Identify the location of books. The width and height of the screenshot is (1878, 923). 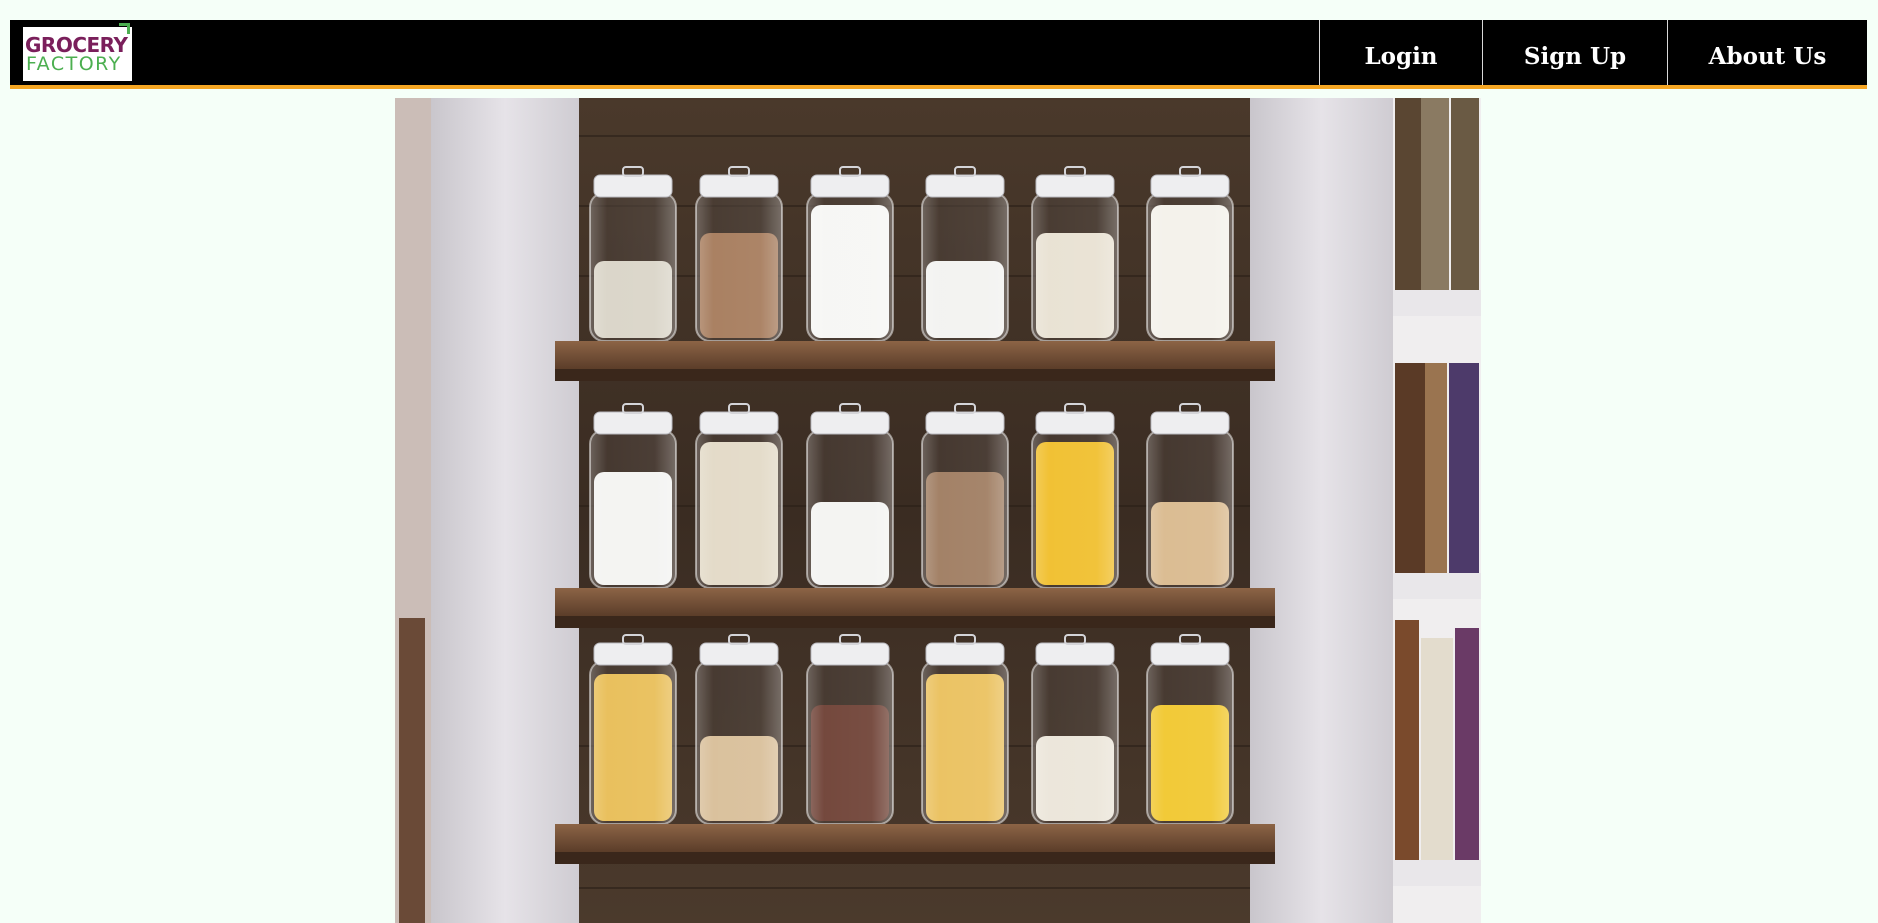
(1437, 492).